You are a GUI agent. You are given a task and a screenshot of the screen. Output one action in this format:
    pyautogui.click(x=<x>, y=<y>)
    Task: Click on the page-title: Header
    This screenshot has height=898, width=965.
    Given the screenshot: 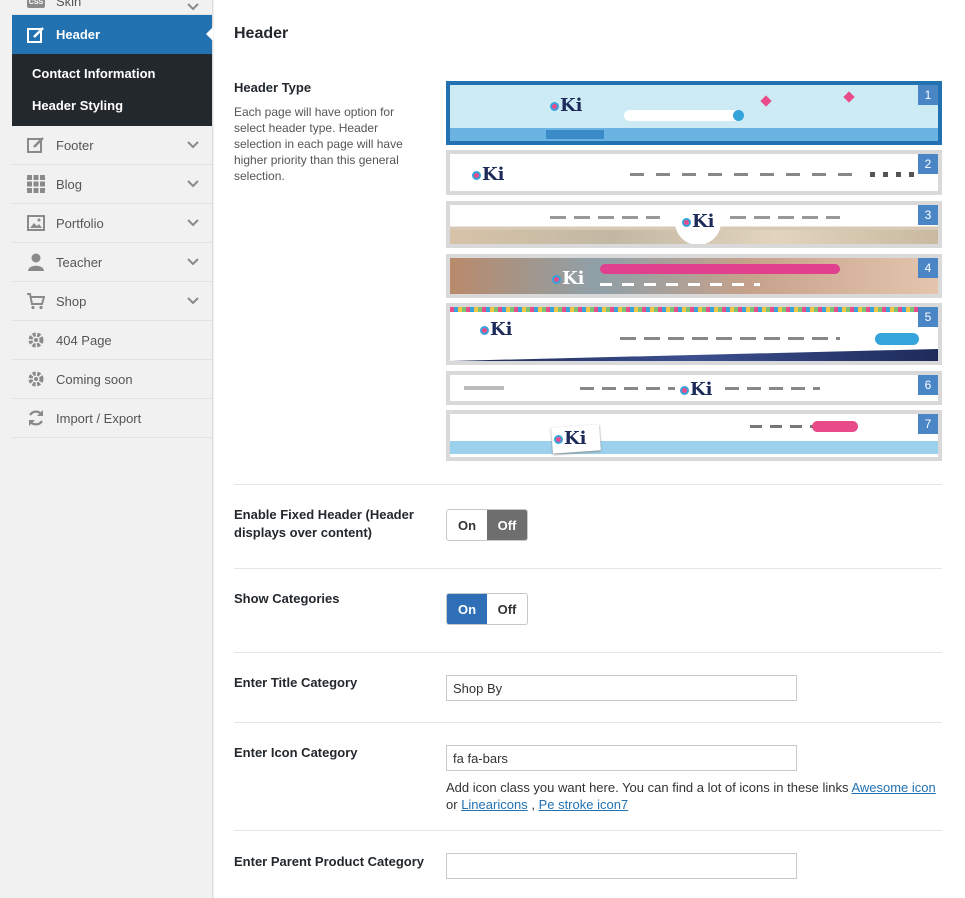 What is the action you would take?
    pyautogui.click(x=261, y=33)
    